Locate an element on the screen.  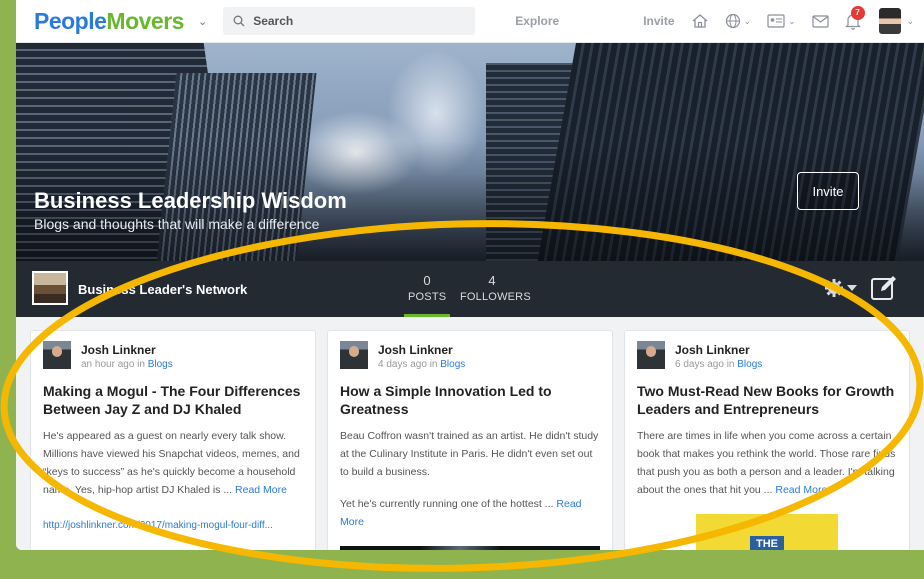
author-meta: Josh Linkner an hour ago in Blogs is located at coordinates (127, 355).